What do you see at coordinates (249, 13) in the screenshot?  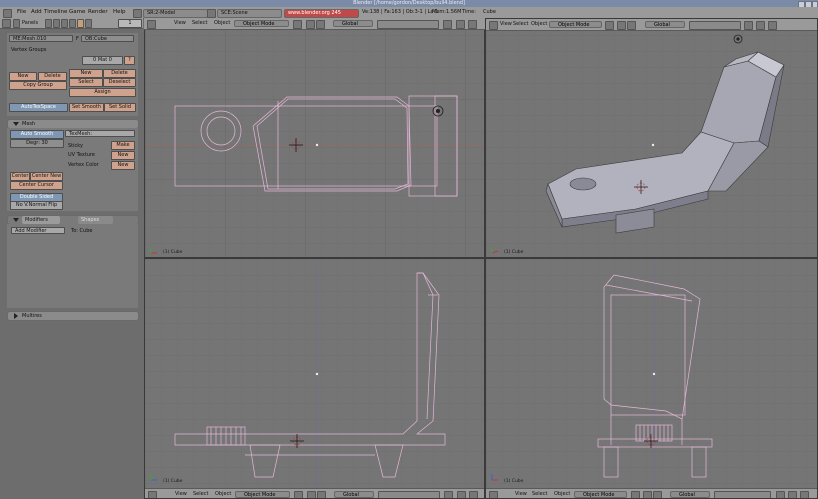 I see `scene-field: SCE:Scene` at bounding box center [249, 13].